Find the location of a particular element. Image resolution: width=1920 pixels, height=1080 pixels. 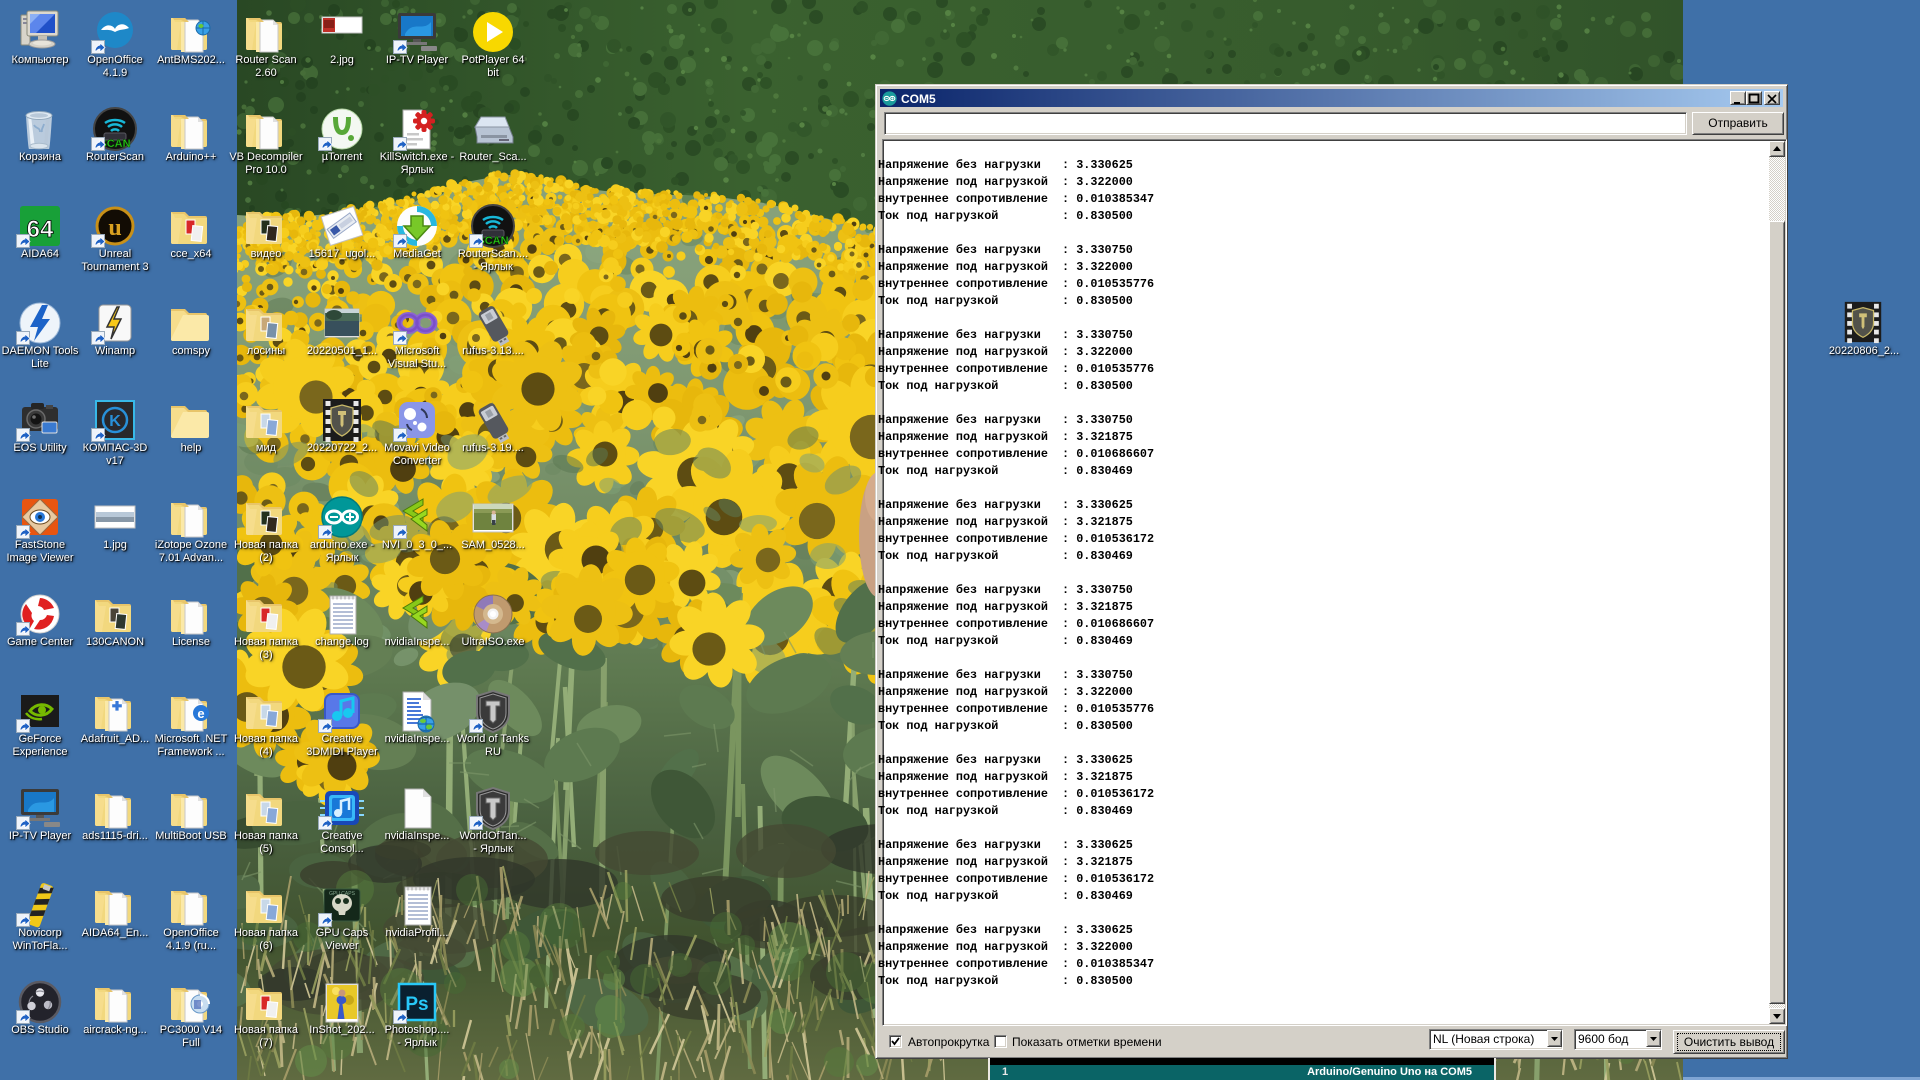

svg-text: K is located at coordinates (115, 421).